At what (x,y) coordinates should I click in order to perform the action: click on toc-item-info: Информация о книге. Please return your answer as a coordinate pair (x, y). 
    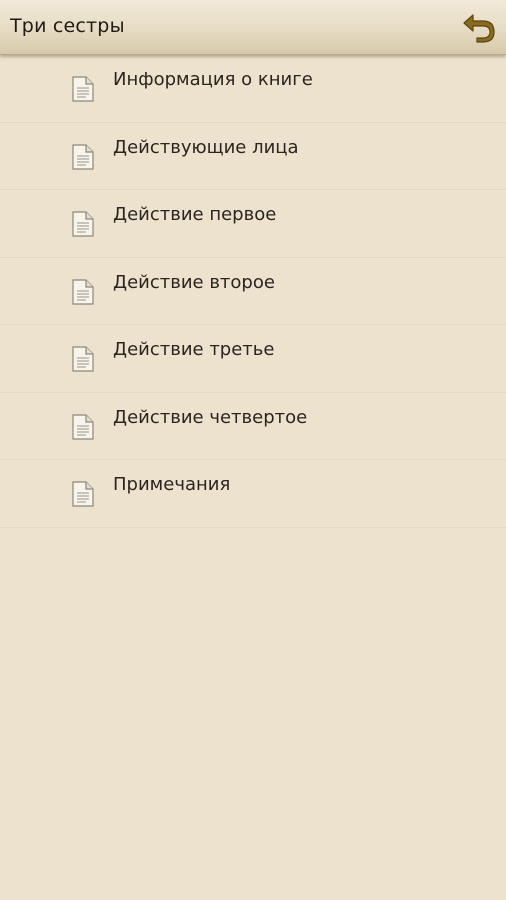
    Looking at the image, I should click on (253, 89).